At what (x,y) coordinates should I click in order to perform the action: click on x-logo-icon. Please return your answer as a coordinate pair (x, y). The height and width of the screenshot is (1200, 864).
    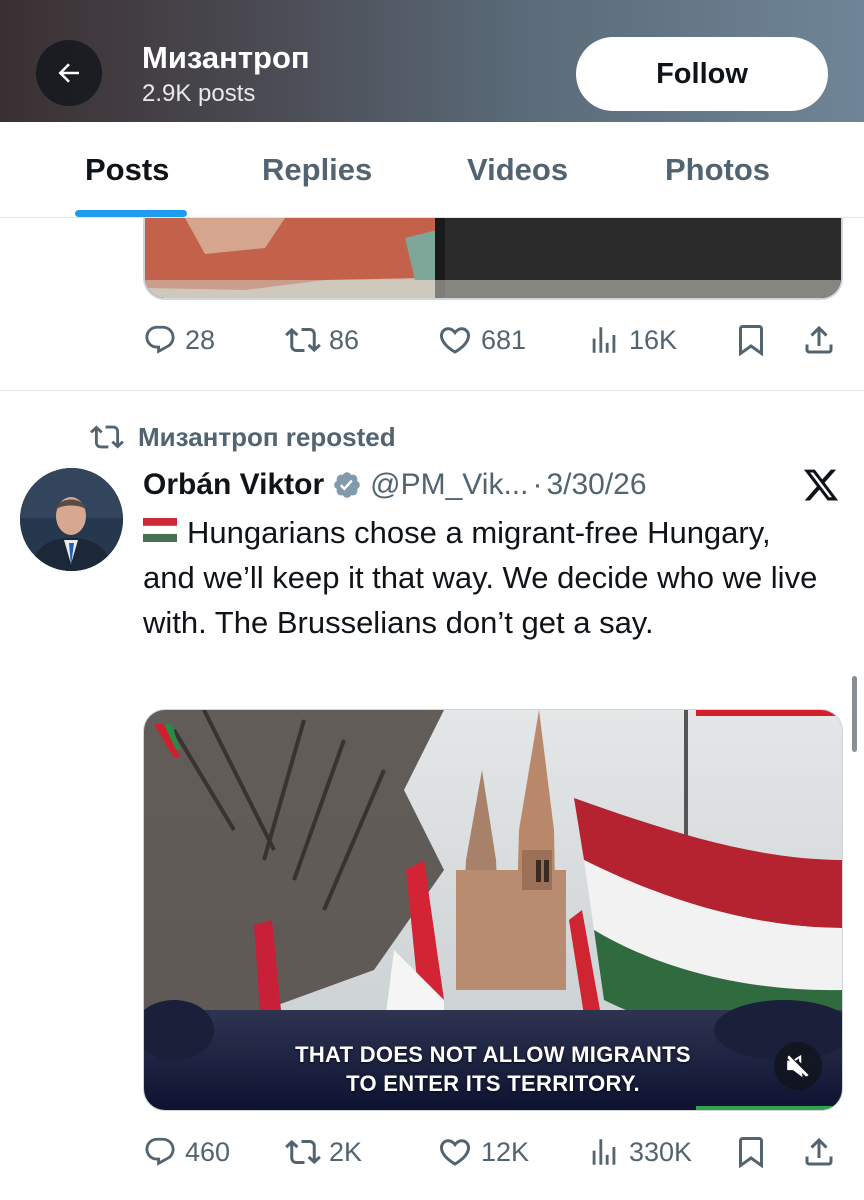
    Looking at the image, I should click on (821, 485).